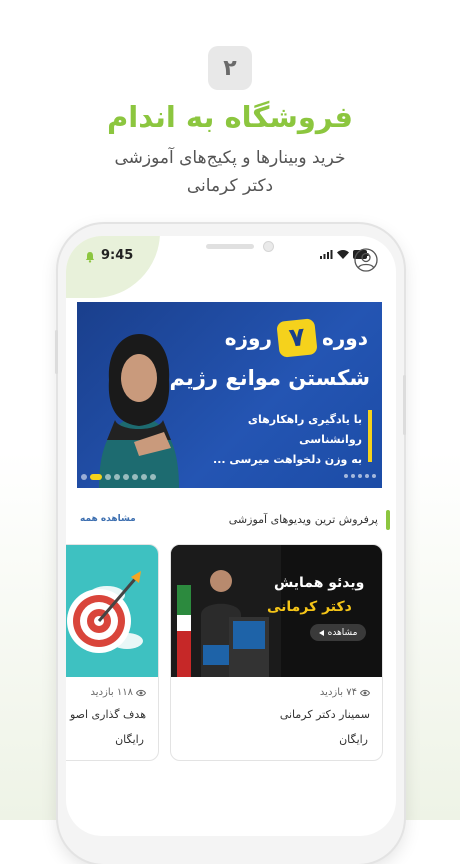 The image size is (460, 864). I want to click on status-time: 9:45, so click(117, 255).